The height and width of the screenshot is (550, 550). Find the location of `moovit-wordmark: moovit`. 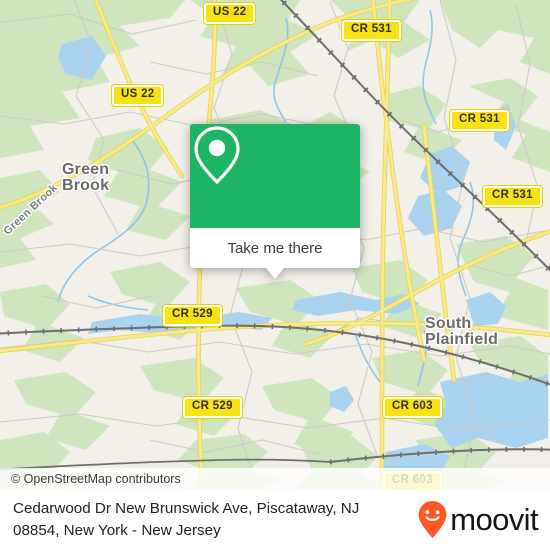

moovit-wordmark: moovit is located at coordinates (494, 519).